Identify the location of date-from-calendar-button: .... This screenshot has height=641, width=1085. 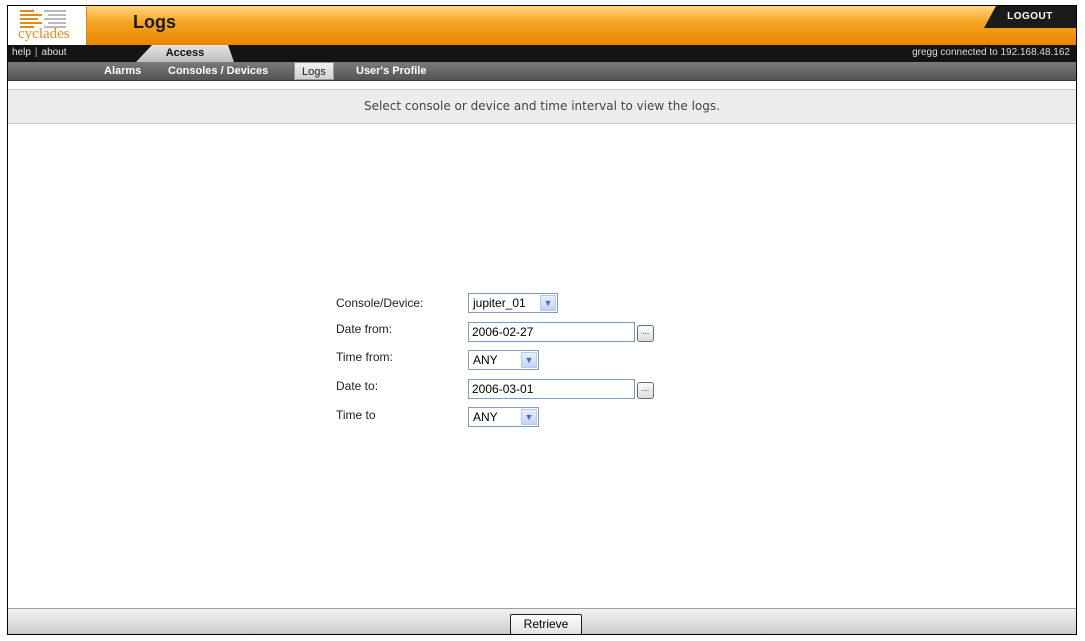
(645, 333).